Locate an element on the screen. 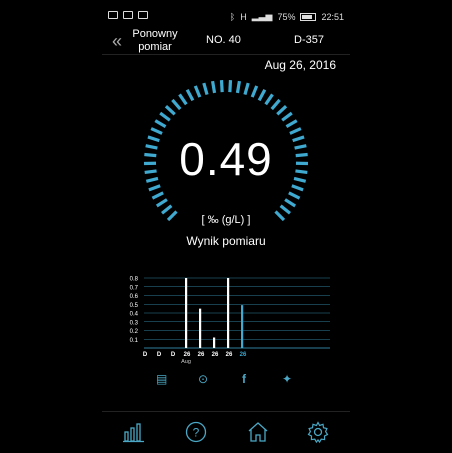 The height and width of the screenshot is (453, 452). y-tick-label: 0.6 is located at coordinates (134, 297).